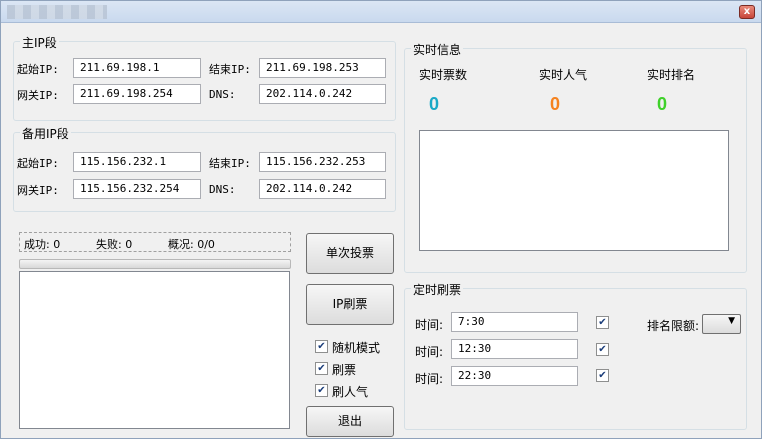  What do you see at coordinates (322, 189) in the screenshot?
I see `backup-dns-field: 202.114.0.242` at bounding box center [322, 189].